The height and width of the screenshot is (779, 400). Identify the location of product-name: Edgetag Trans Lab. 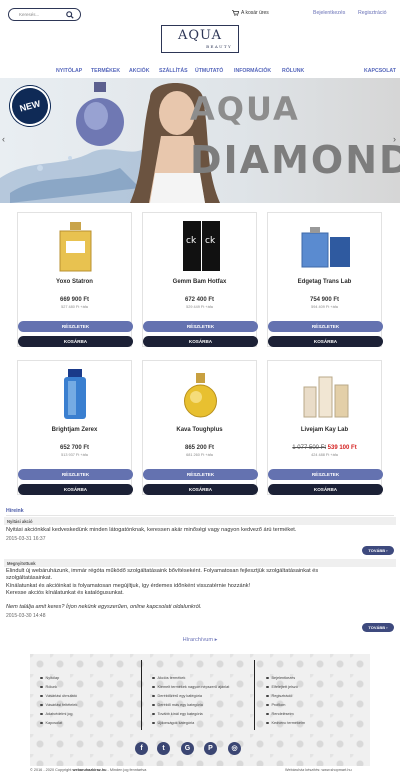
(324, 282).